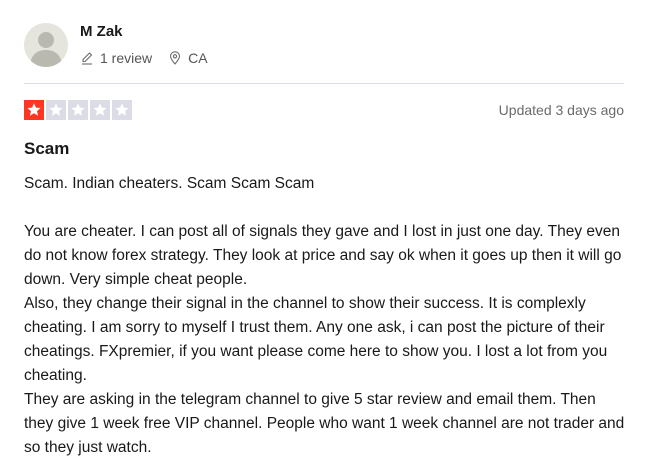 The width and height of the screenshot is (647, 471). What do you see at coordinates (169, 183) in the screenshot?
I see `review-summary: Scam. Indian cheaters. Scam Scam Scam` at bounding box center [169, 183].